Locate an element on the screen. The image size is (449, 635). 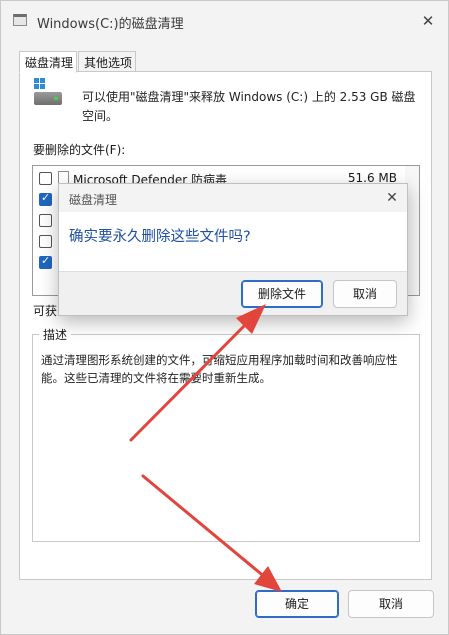
delete-files-button: 删除文件 is located at coordinates (282, 294).